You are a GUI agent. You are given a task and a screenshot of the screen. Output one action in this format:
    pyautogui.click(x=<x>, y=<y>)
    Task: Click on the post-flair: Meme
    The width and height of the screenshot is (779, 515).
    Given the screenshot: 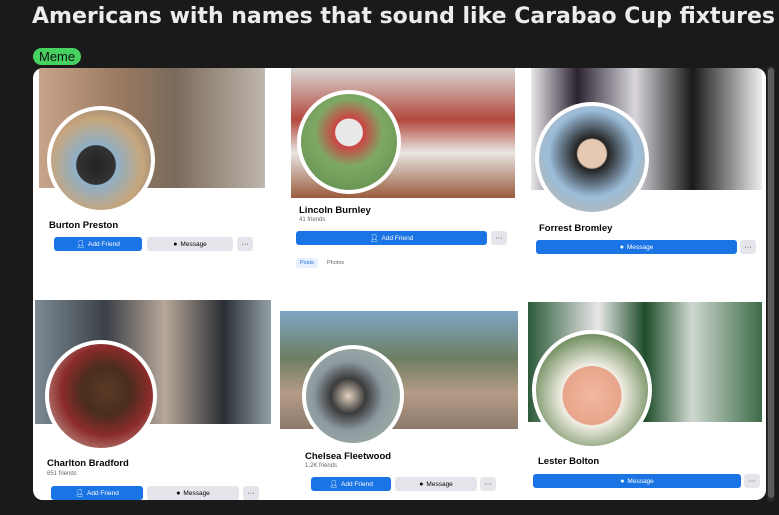 What is the action you would take?
    pyautogui.click(x=57, y=56)
    